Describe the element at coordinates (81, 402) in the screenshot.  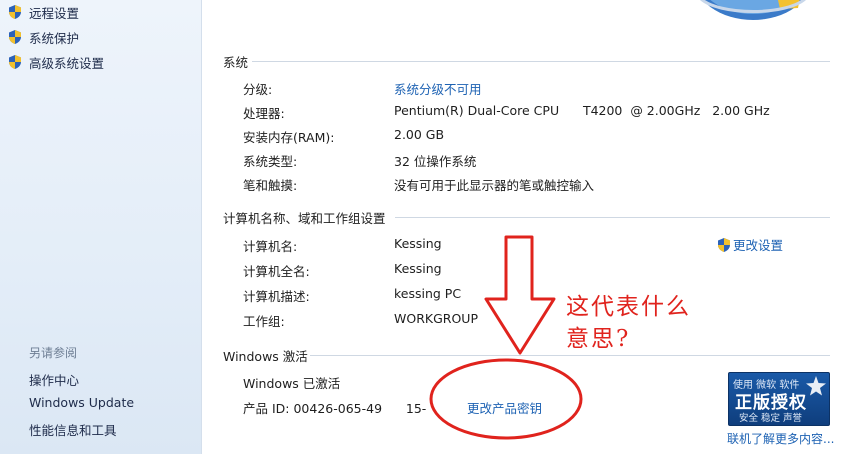
I see `windows-update-link: Windows Update` at that location.